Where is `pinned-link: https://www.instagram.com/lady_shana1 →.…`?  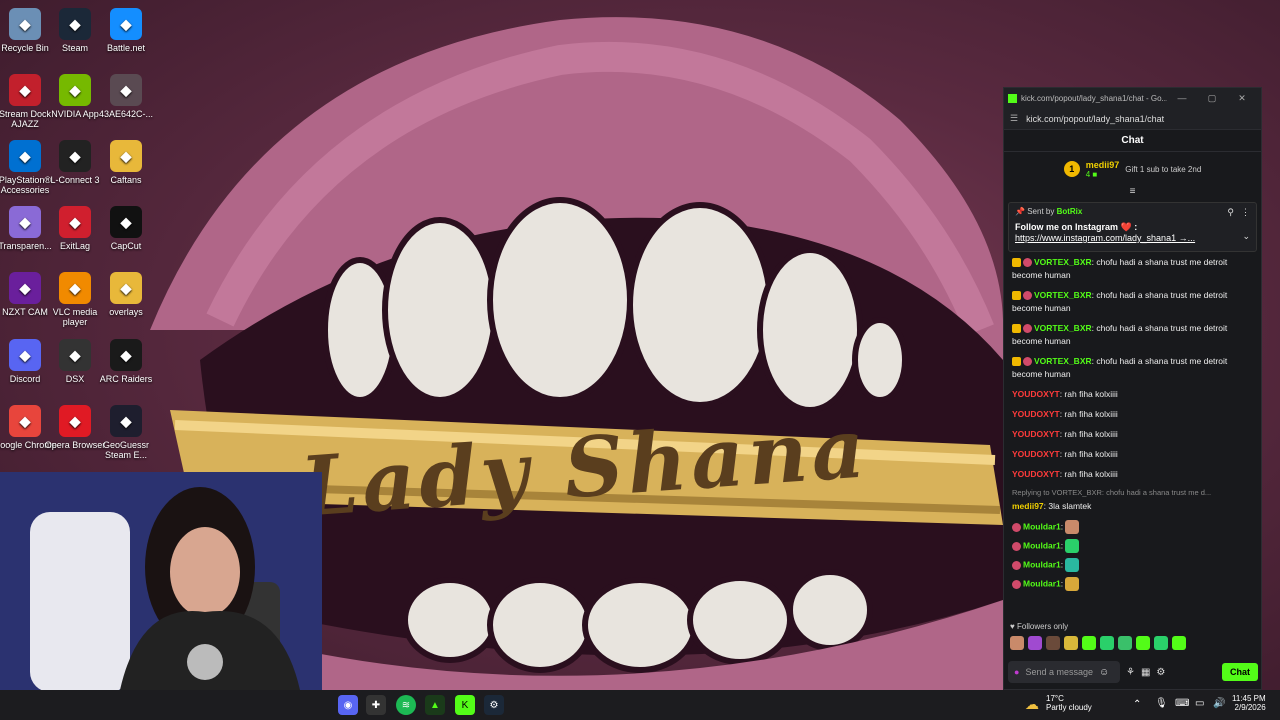
pinned-link: https://www.instagram.com/lady_shana1 →.… is located at coordinates (1132, 238).